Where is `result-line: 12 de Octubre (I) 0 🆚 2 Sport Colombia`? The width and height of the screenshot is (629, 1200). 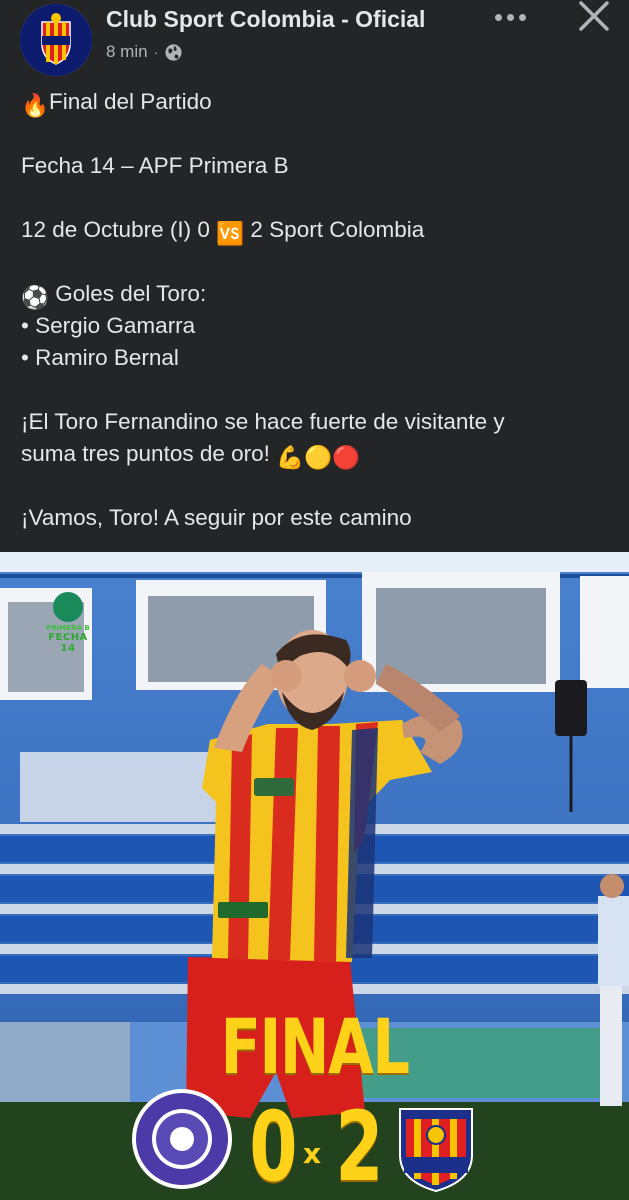 result-line: 12 de Octubre (I) 0 🆚 2 Sport Colombia is located at coordinates (316, 230).